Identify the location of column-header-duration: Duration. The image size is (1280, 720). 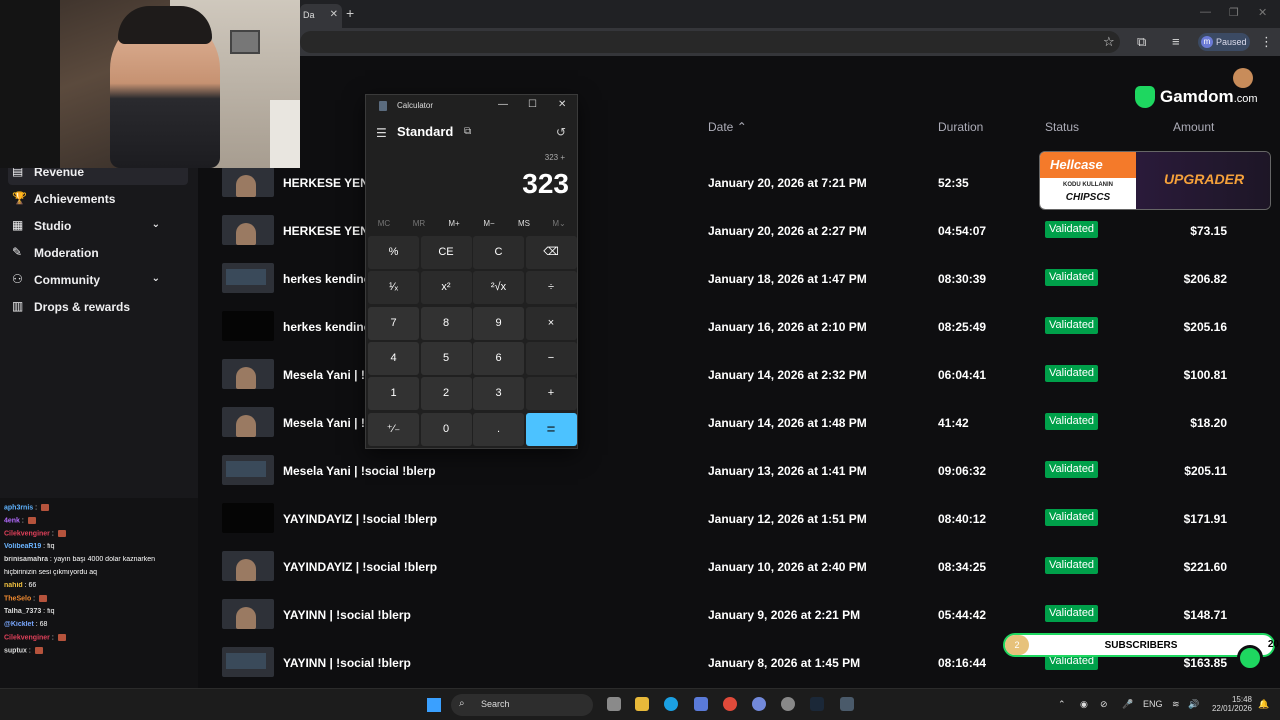
(960, 130).